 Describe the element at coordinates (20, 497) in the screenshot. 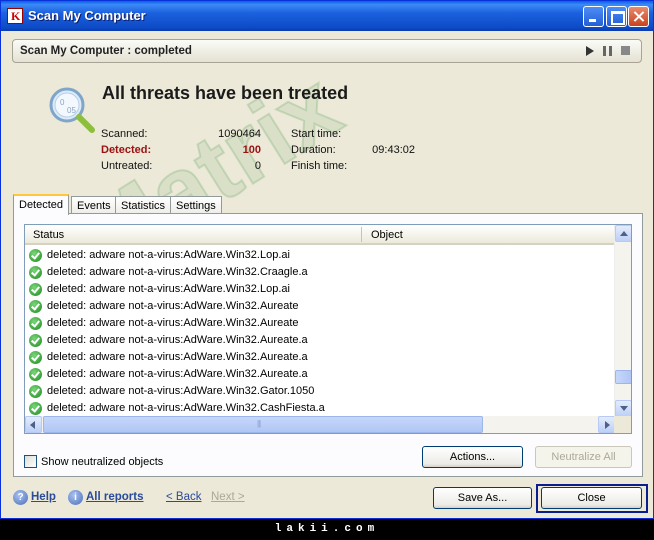

I see `help-icon: ?` at that location.